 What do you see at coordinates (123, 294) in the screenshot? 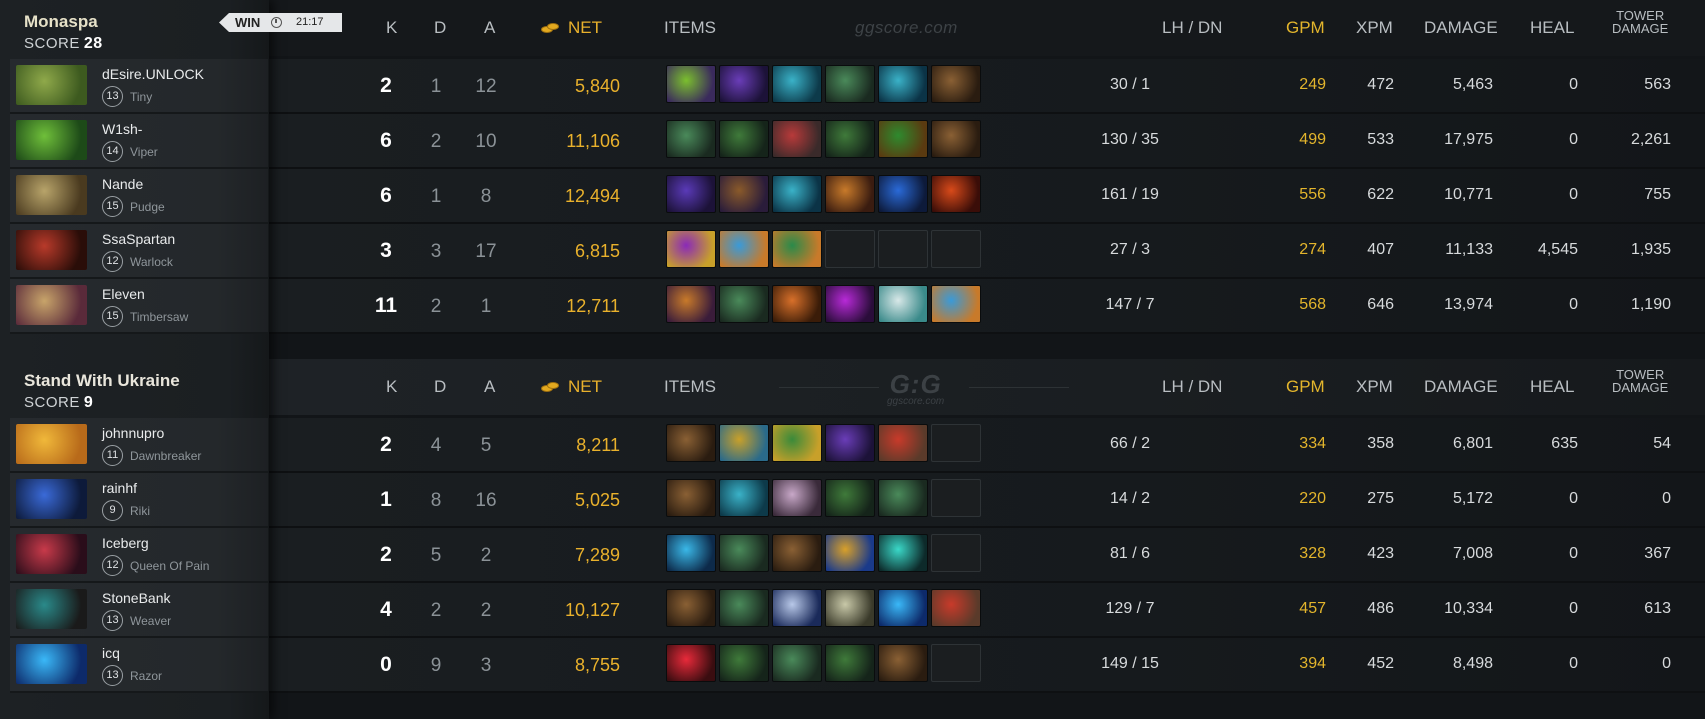
I see `player-name: Eleven` at bounding box center [123, 294].